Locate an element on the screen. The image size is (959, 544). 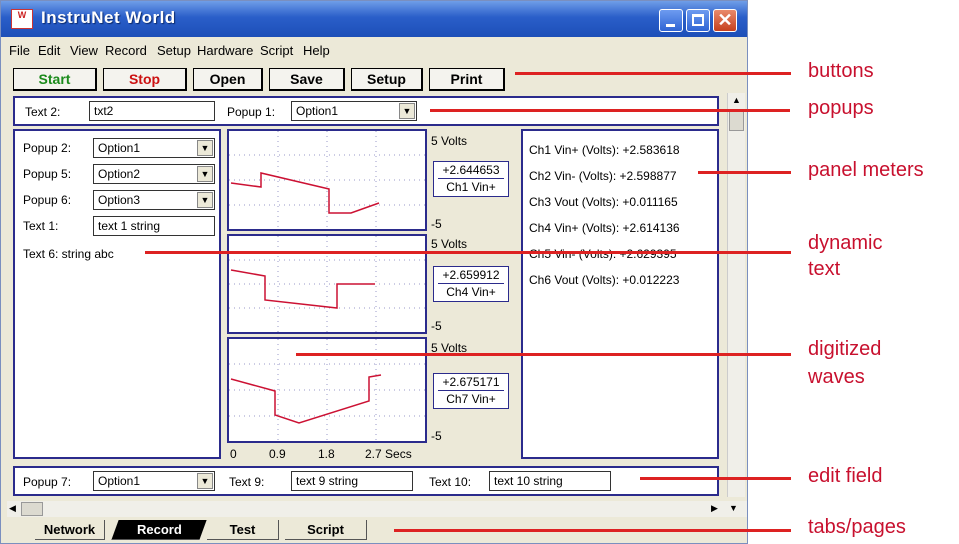
maximize-icon is located at coordinates (698, 20).